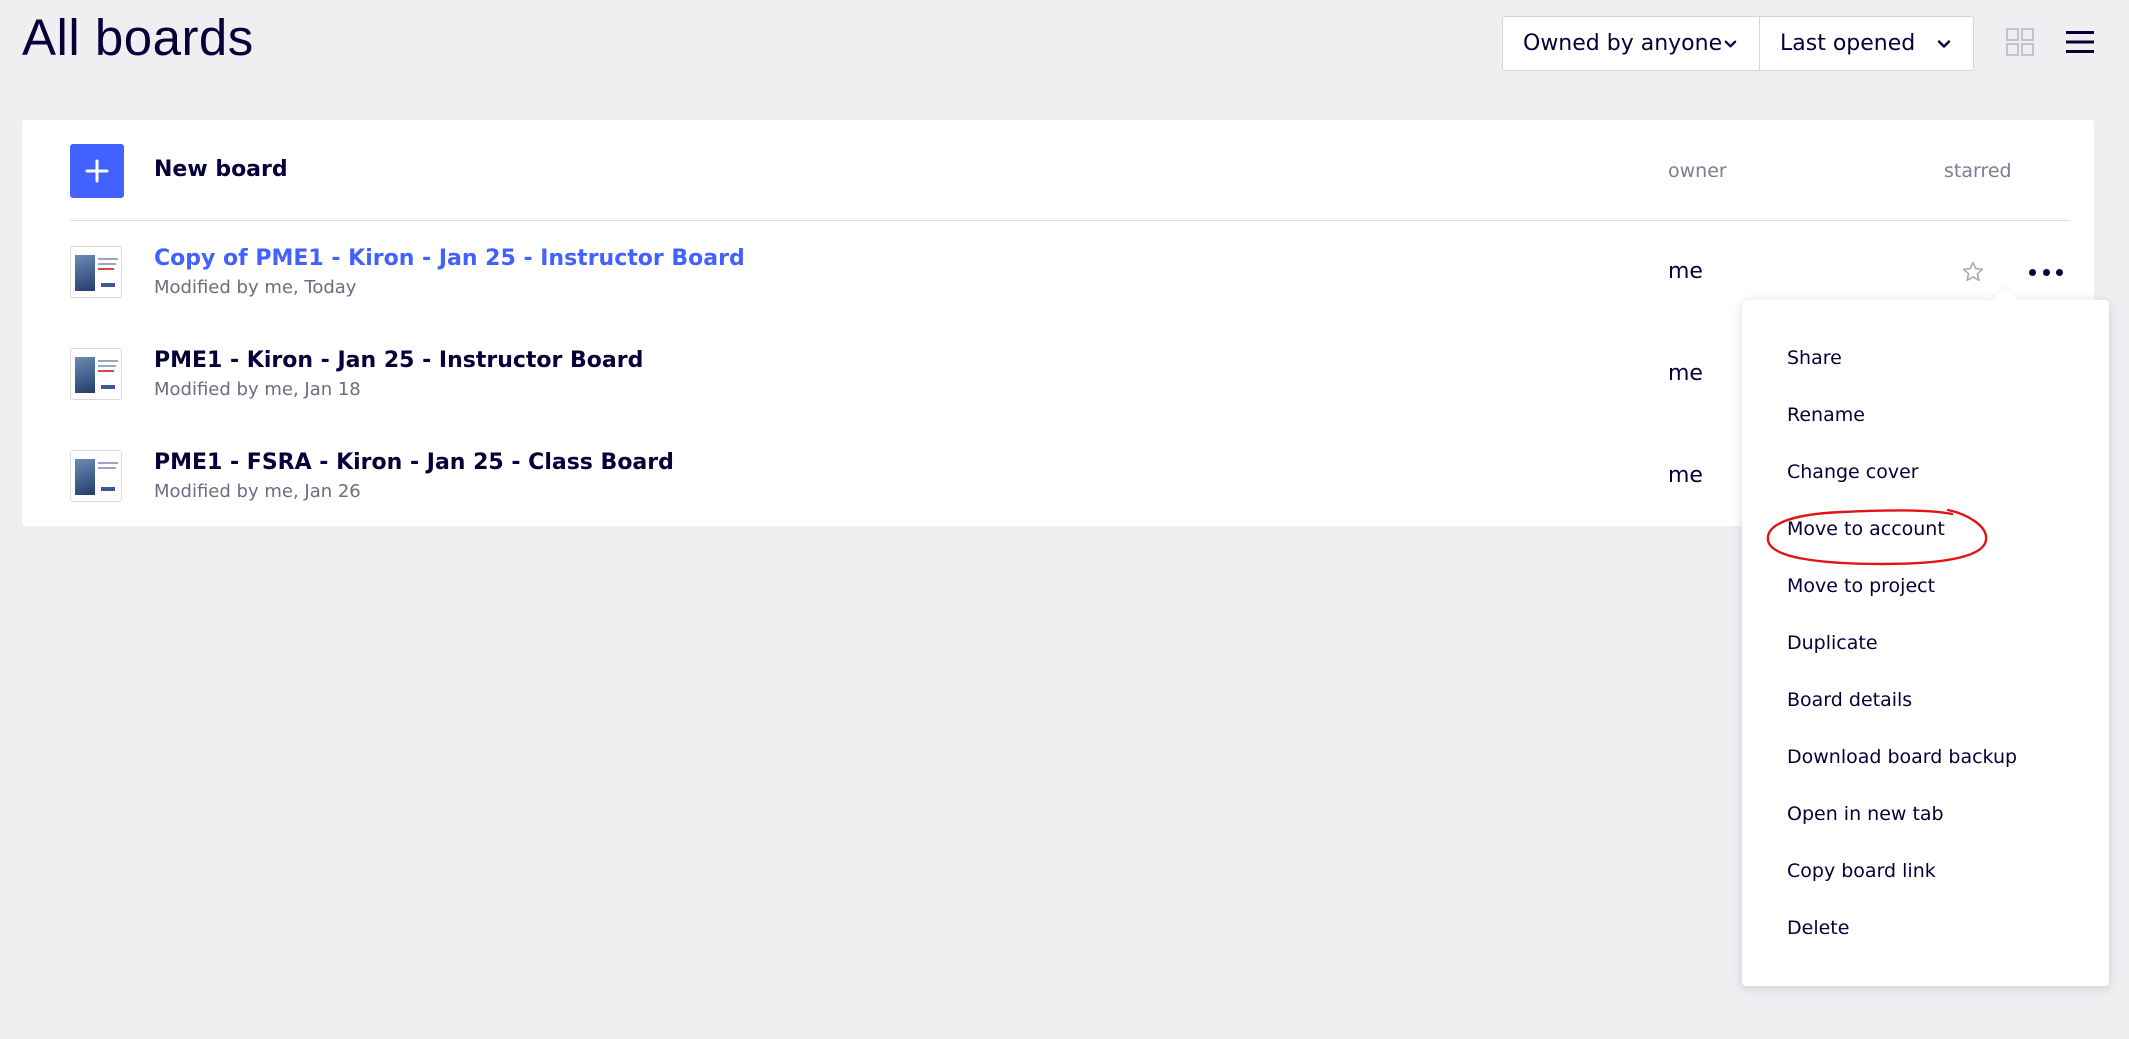  I want to click on board-modified: Modified by me, Jan 26, so click(257, 491).